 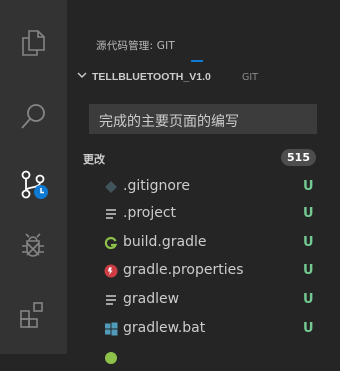 I want to click on debug-icon, so click(x=33, y=245).